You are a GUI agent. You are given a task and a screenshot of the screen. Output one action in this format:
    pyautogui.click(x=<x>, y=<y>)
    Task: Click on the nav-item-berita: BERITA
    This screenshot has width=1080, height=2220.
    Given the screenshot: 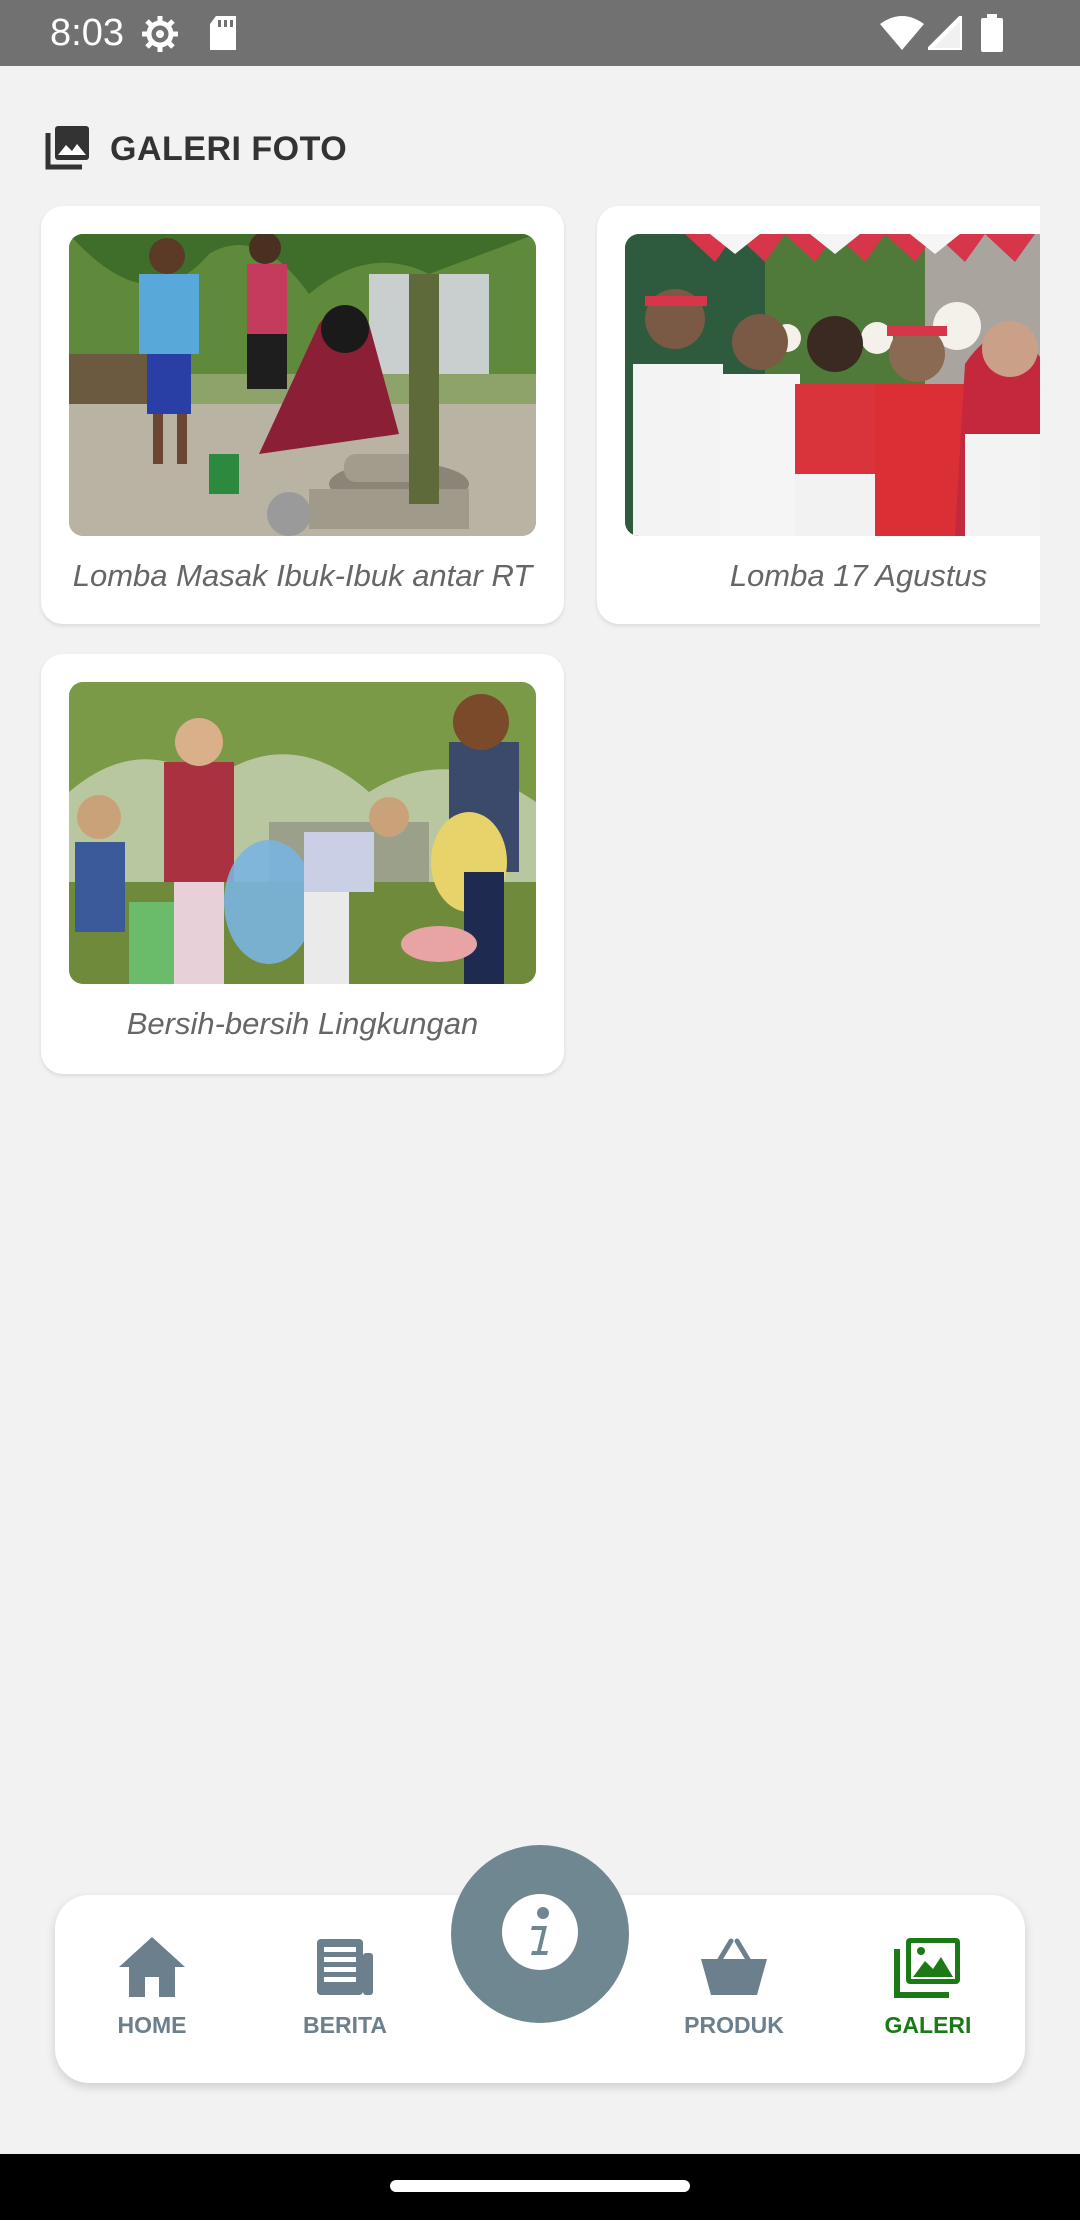 What is the action you would take?
    pyautogui.click(x=345, y=1995)
    